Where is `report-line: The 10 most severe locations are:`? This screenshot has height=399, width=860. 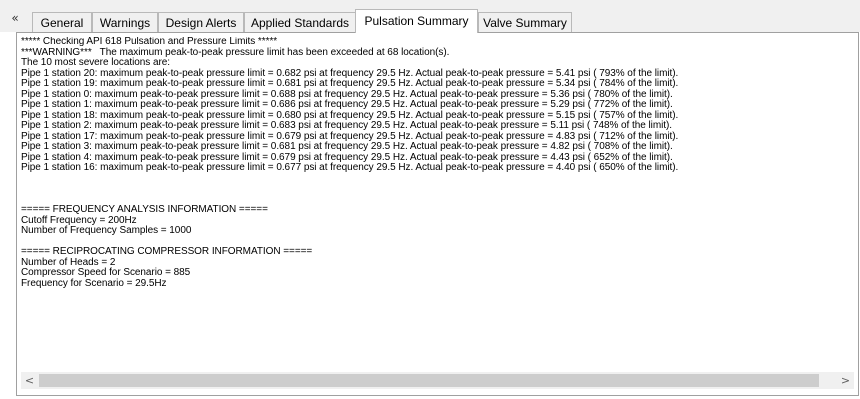 report-line: The 10 most severe locations are: is located at coordinates (95, 62).